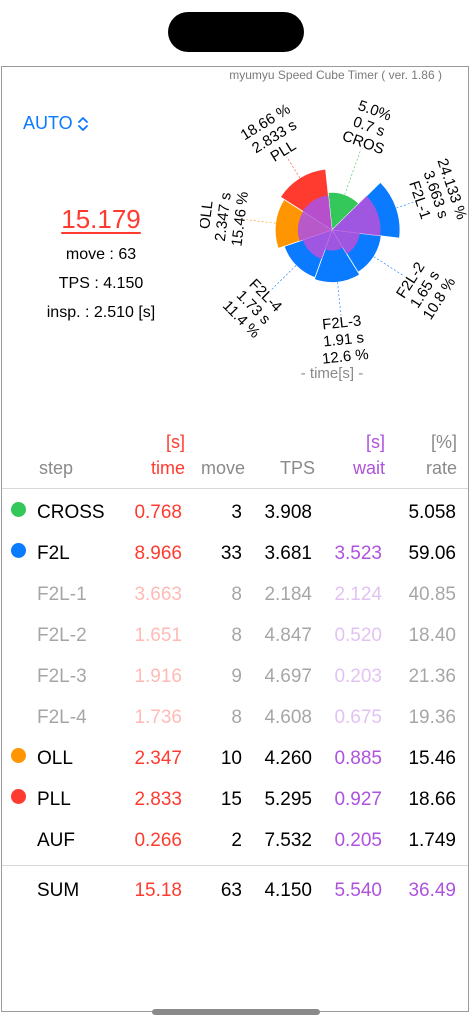  I want to click on chart-label-f2l-1: 24.133 %3.663 sF2L-1, so click(437, 188).